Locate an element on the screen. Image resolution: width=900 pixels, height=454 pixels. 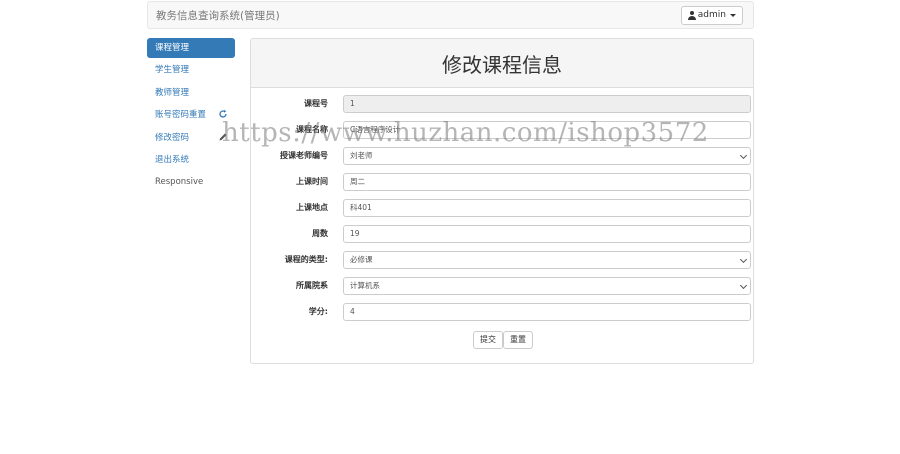
type-label: 课程的类型: is located at coordinates (306, 259).